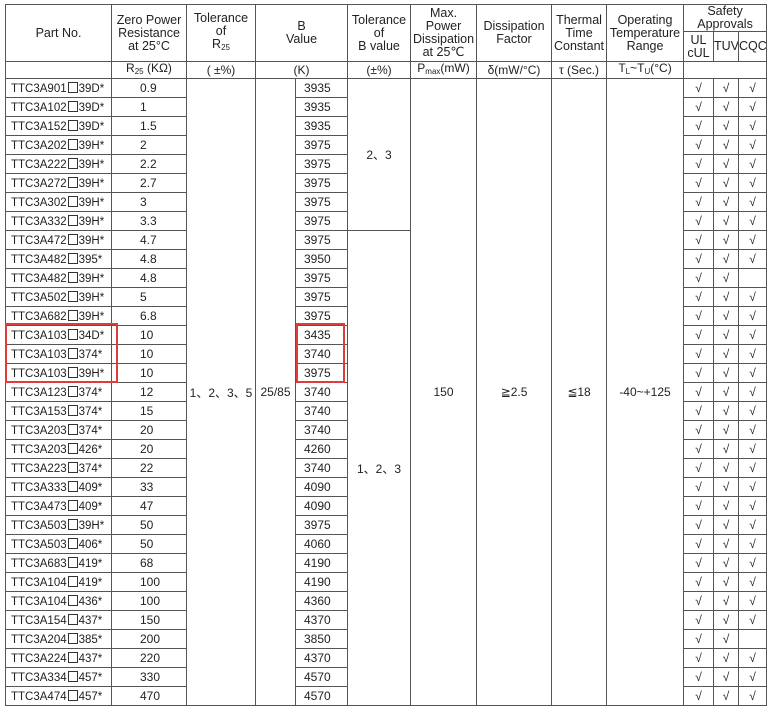 Image resolution: width=772 pixels, height=711 pixels. Describe the element at coordinates (58, 601) in the screenshot. I see `part-no-cell: TTC3A104 436*` at that location.